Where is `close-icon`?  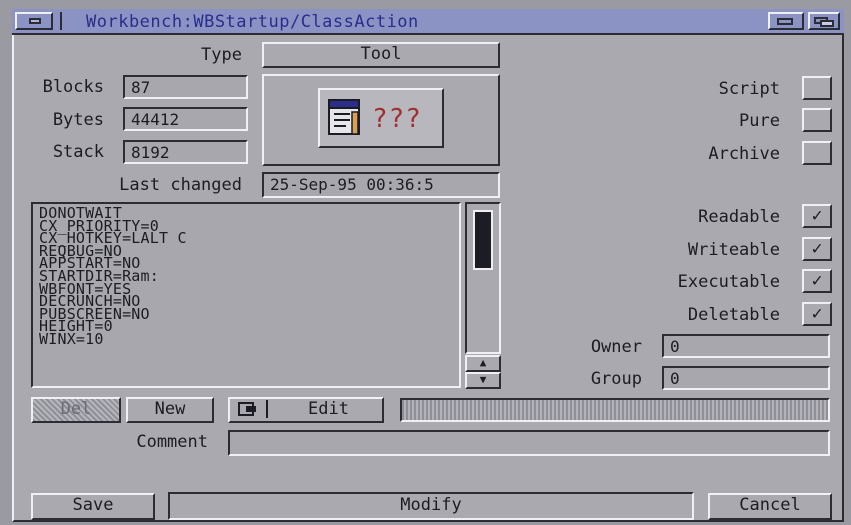
close-icon is located at coordinates (35, 21).